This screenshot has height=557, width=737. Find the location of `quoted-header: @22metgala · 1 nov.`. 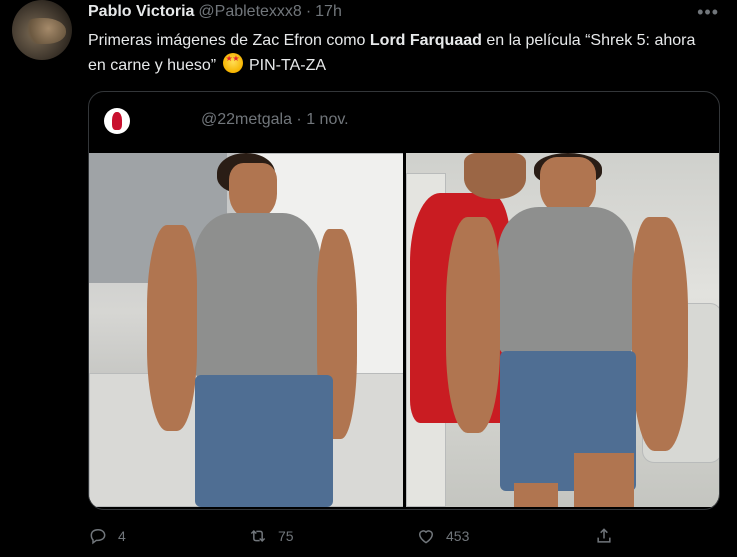

quoted-header: @22metgala · 1 nov. is located at coordinates (275, 120).